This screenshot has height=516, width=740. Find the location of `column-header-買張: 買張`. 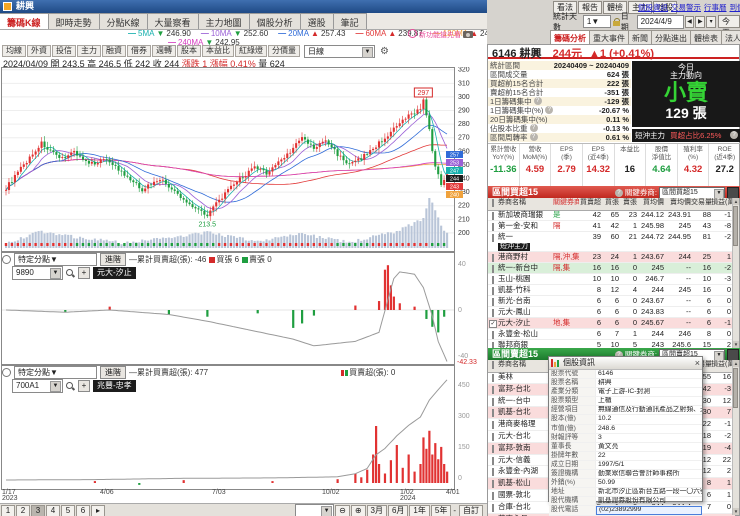

column-header-買張: 買張 is located at coordinates (610, 204).